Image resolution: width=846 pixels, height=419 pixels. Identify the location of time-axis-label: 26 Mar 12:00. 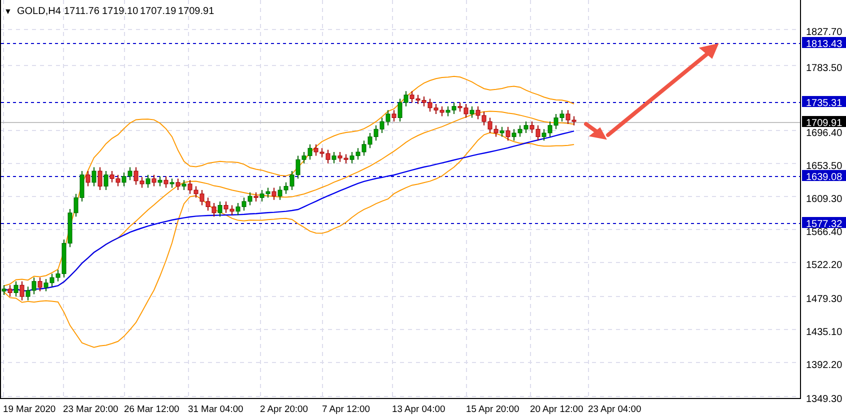
(152, 408).